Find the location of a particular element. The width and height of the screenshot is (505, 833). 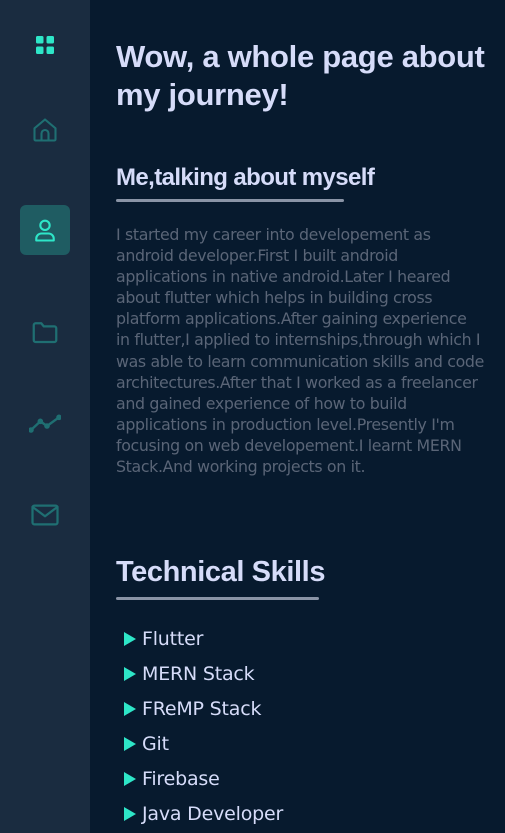

sidebar-item-apps is located at coordinates (45, 45).